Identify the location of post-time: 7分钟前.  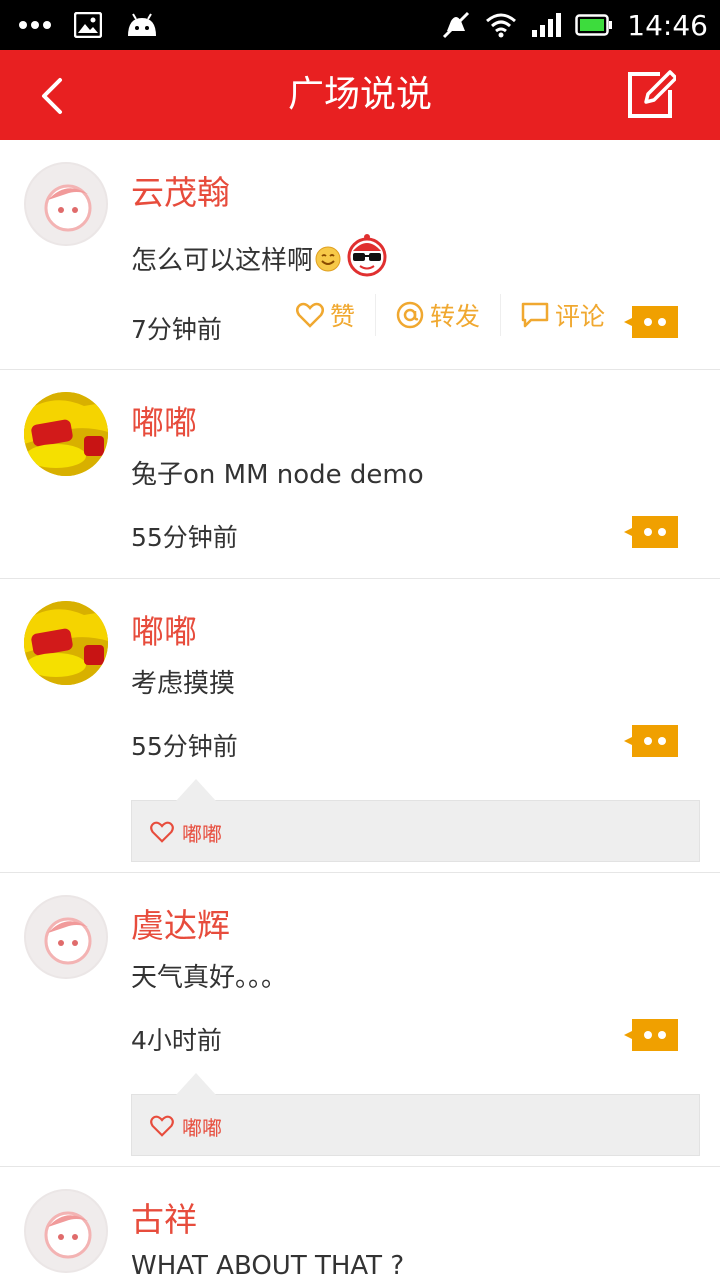
(176, 329).